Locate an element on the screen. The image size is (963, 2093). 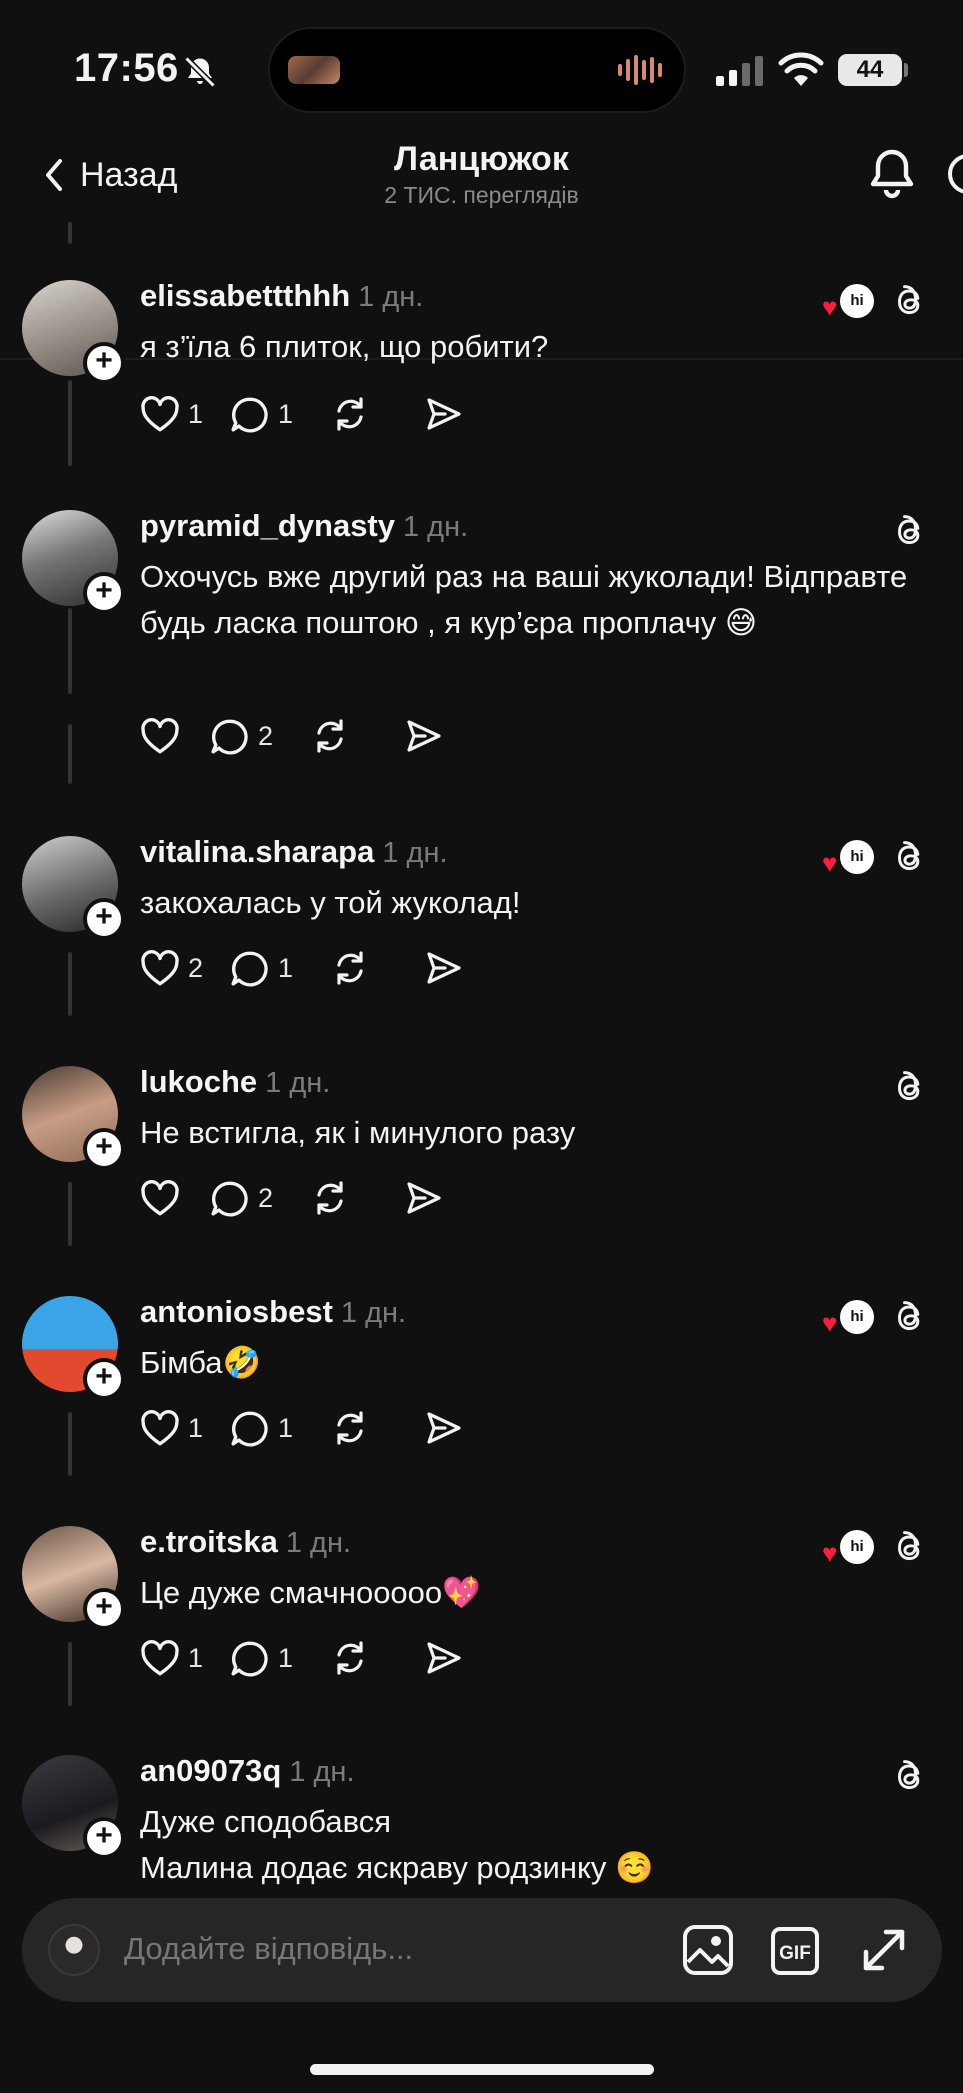
comment-header: antoniosbest 1 дн. is located at coordinates (273, 1312).